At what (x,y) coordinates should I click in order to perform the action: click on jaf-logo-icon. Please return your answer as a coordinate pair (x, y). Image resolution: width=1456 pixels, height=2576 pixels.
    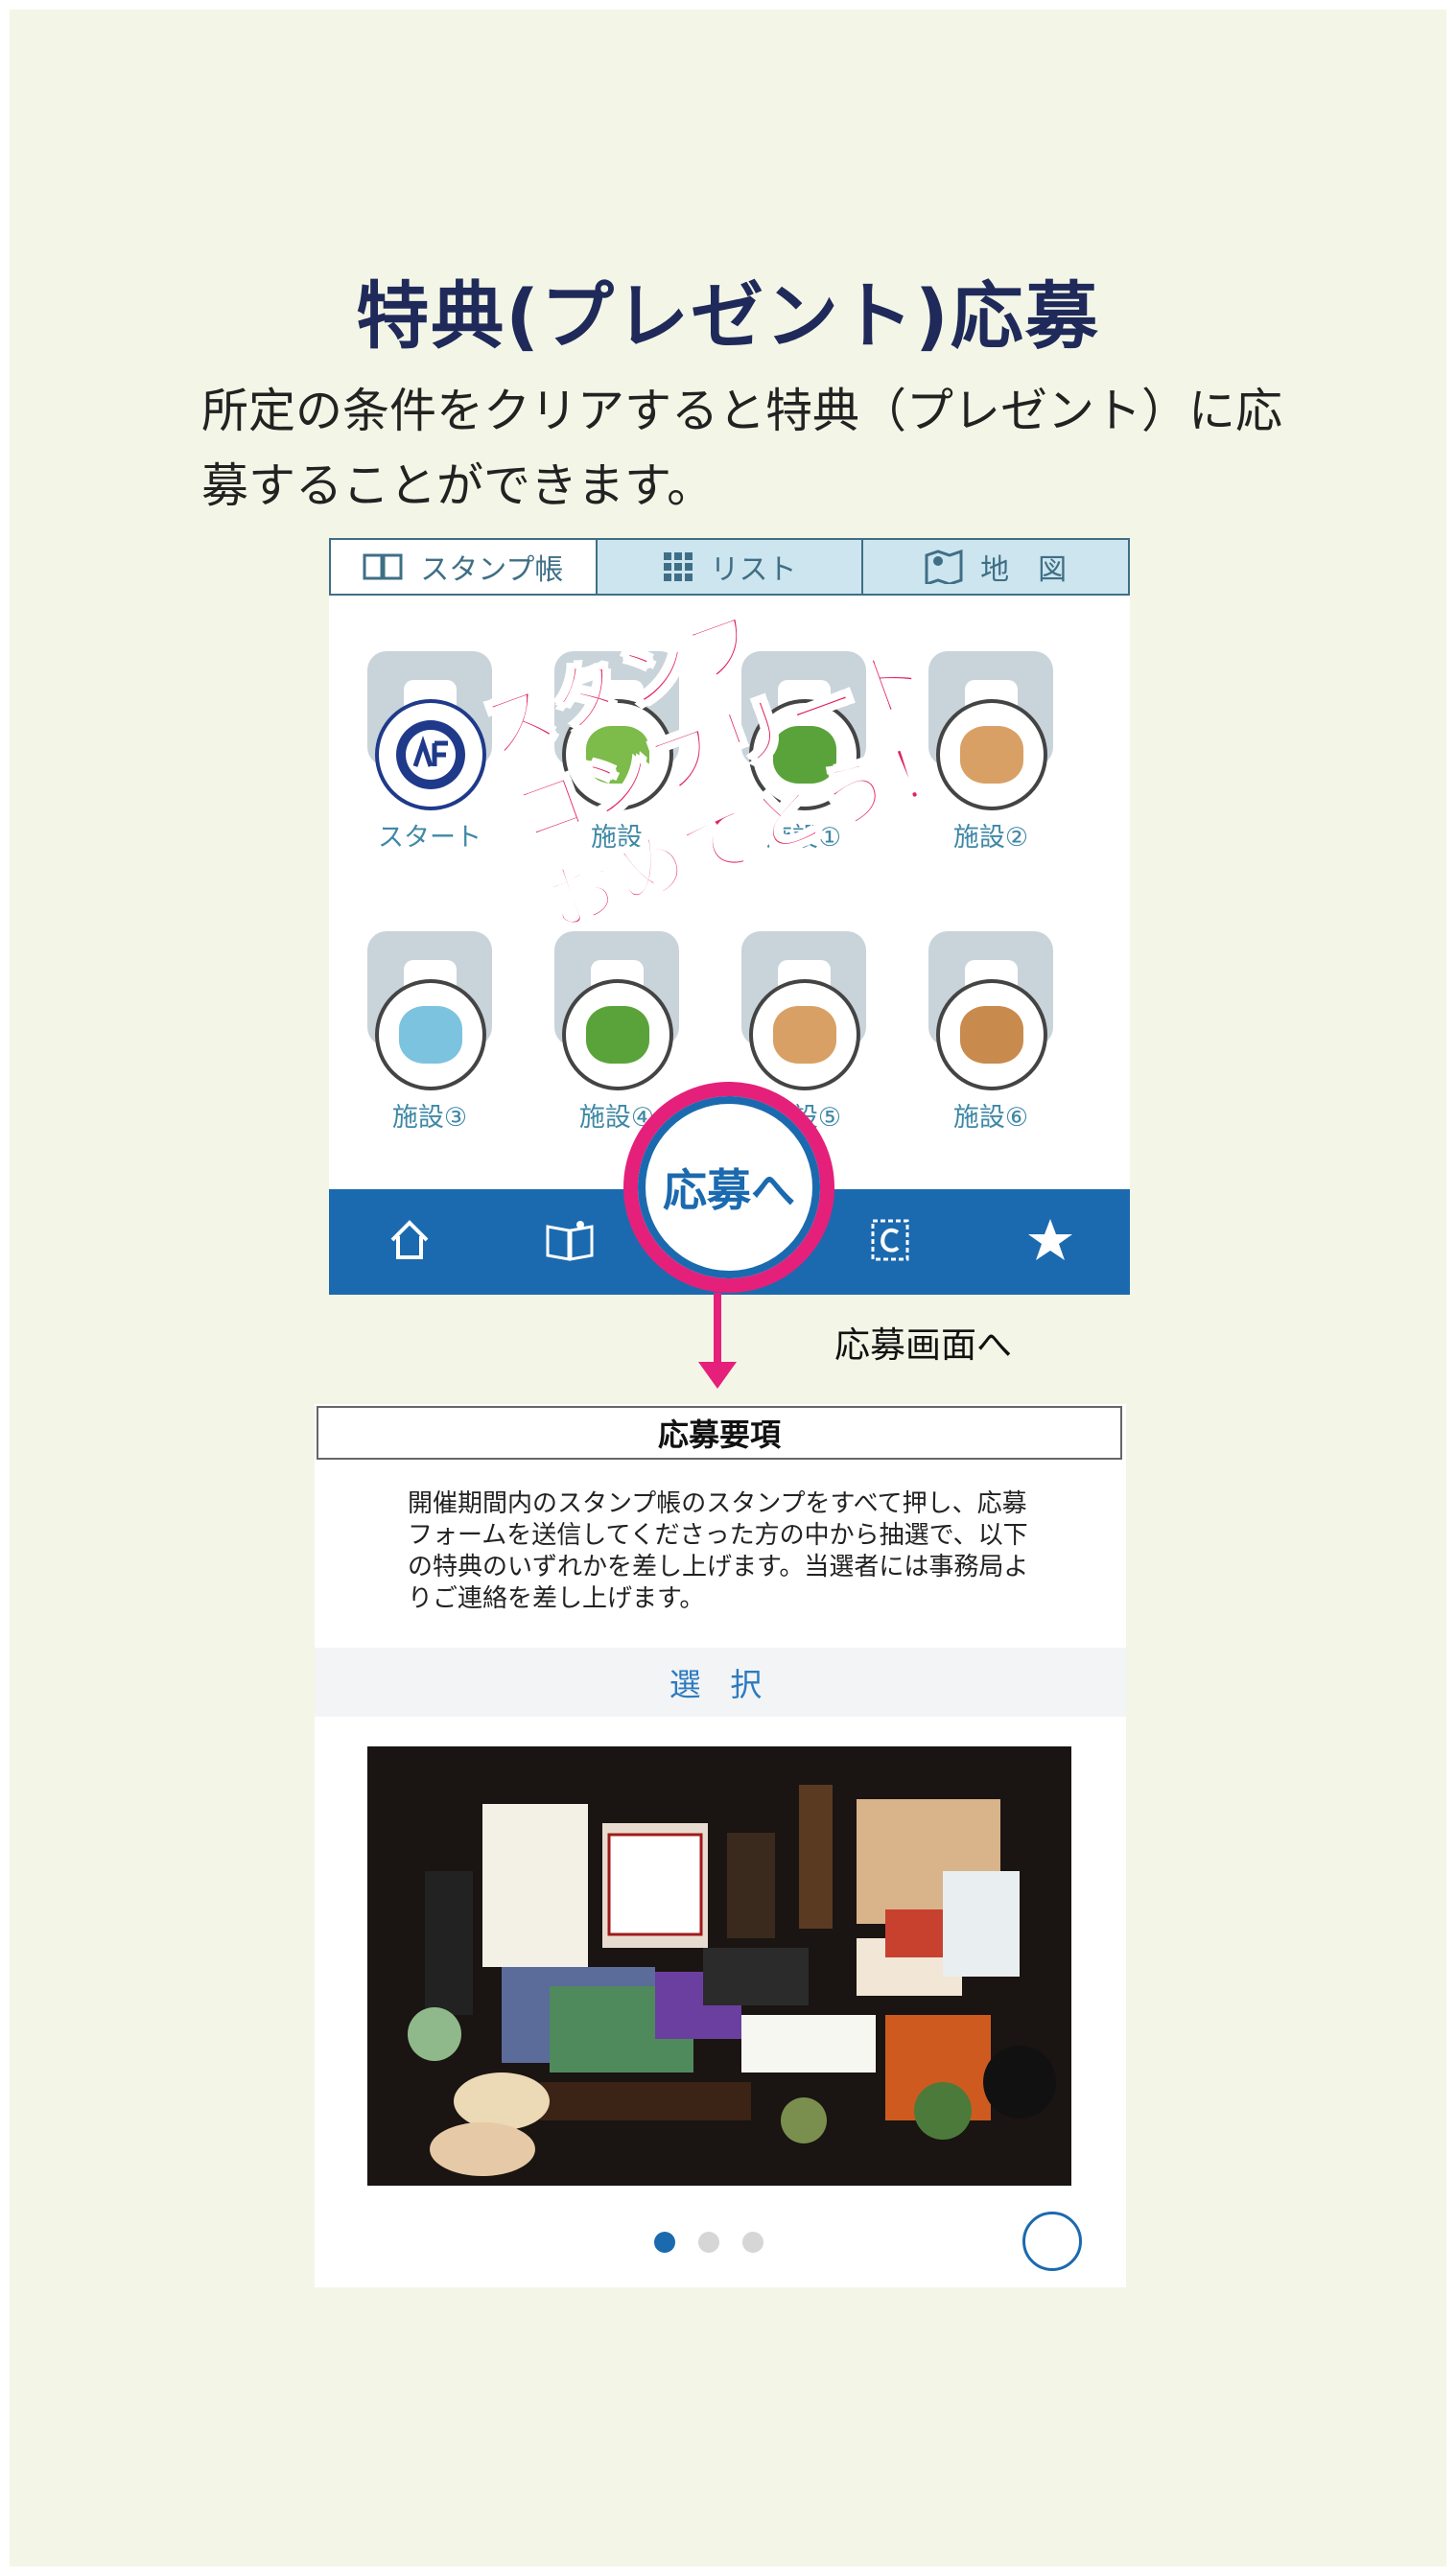
    Looking at the image, I should click on (430, 754).